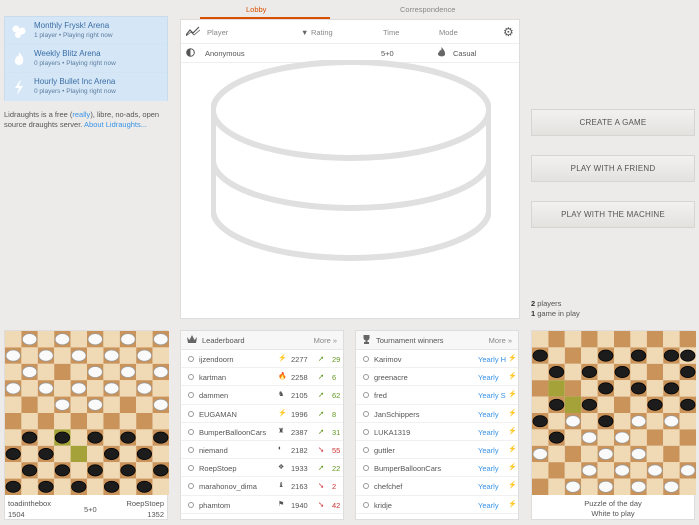 The height and width of the screenshot is (525, 699). Describe the element at coordinates (213, 450) in the screenshot. I see `player-name: niemand` at that location.